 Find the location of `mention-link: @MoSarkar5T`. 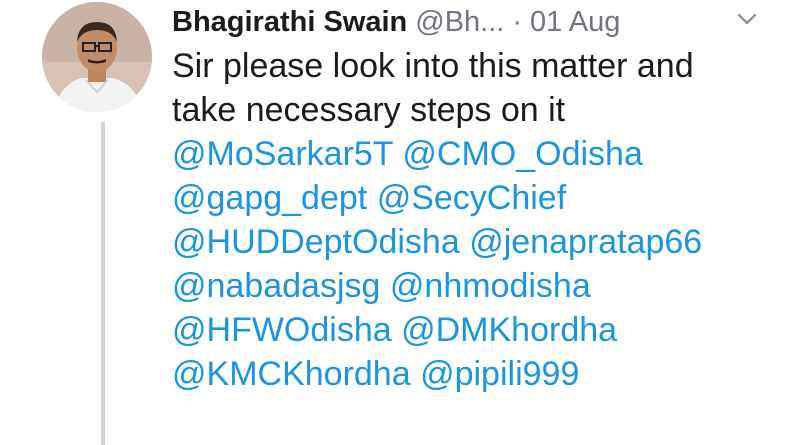

mention-link: @MoSarkar5T is located at coordinates (282, 154).